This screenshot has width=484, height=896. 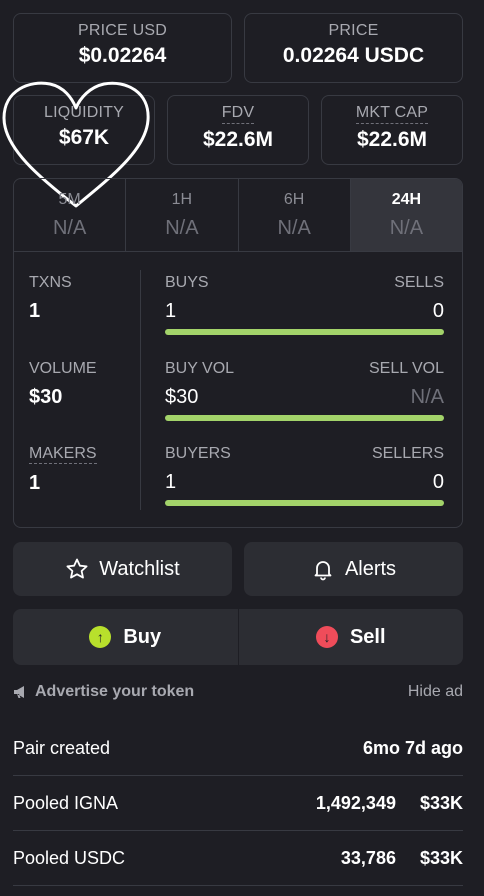 I want to click on pooled-usdc-label: Pooled USDC, so click(x=69, y=857).